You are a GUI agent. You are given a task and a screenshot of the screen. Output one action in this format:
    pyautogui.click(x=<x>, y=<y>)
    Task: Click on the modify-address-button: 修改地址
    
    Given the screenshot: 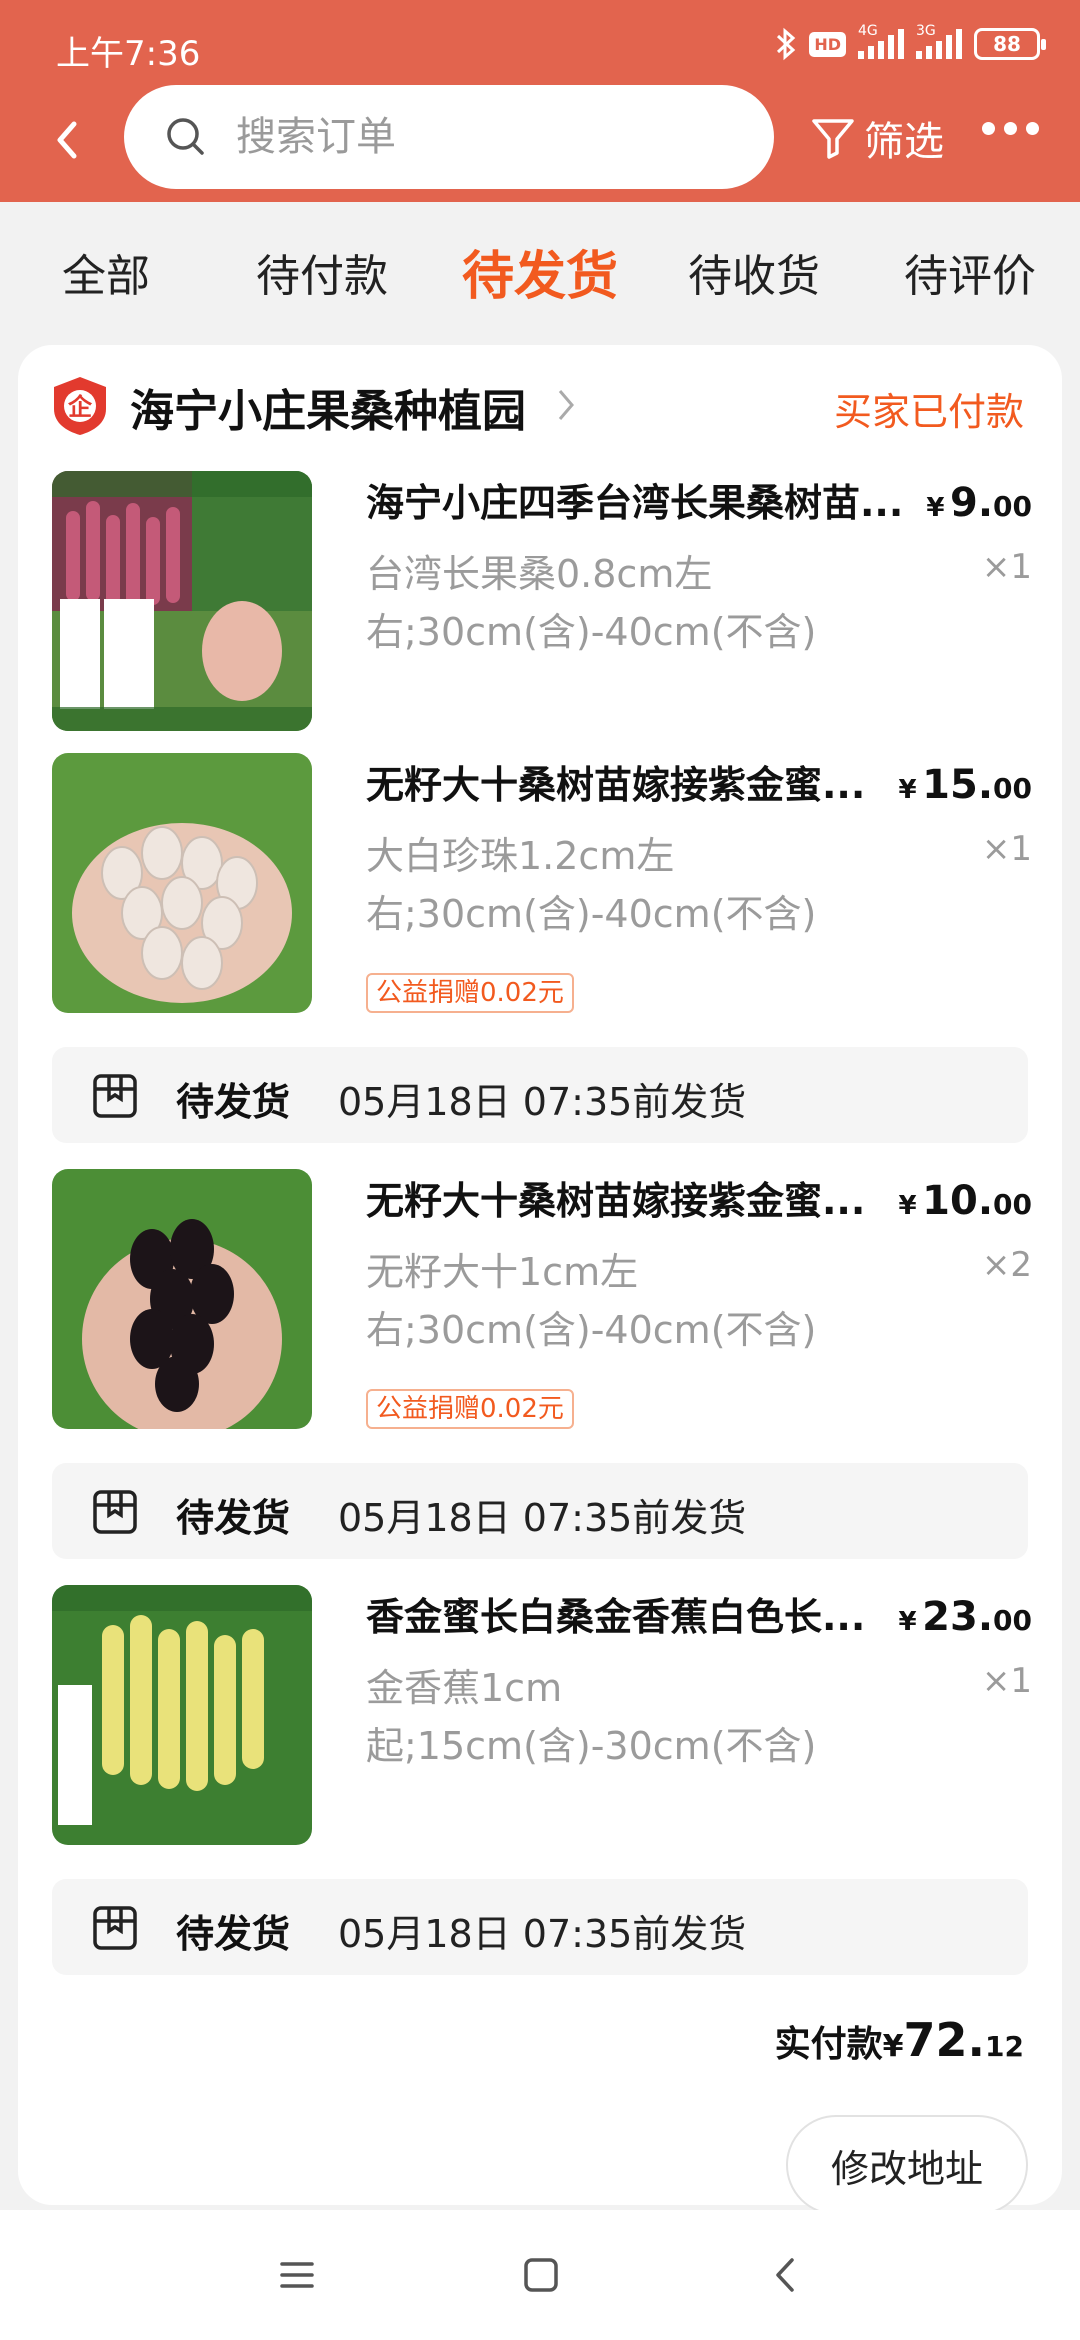 What is the action you would take?
    pyautogui.click(x=907, y=2165)
    